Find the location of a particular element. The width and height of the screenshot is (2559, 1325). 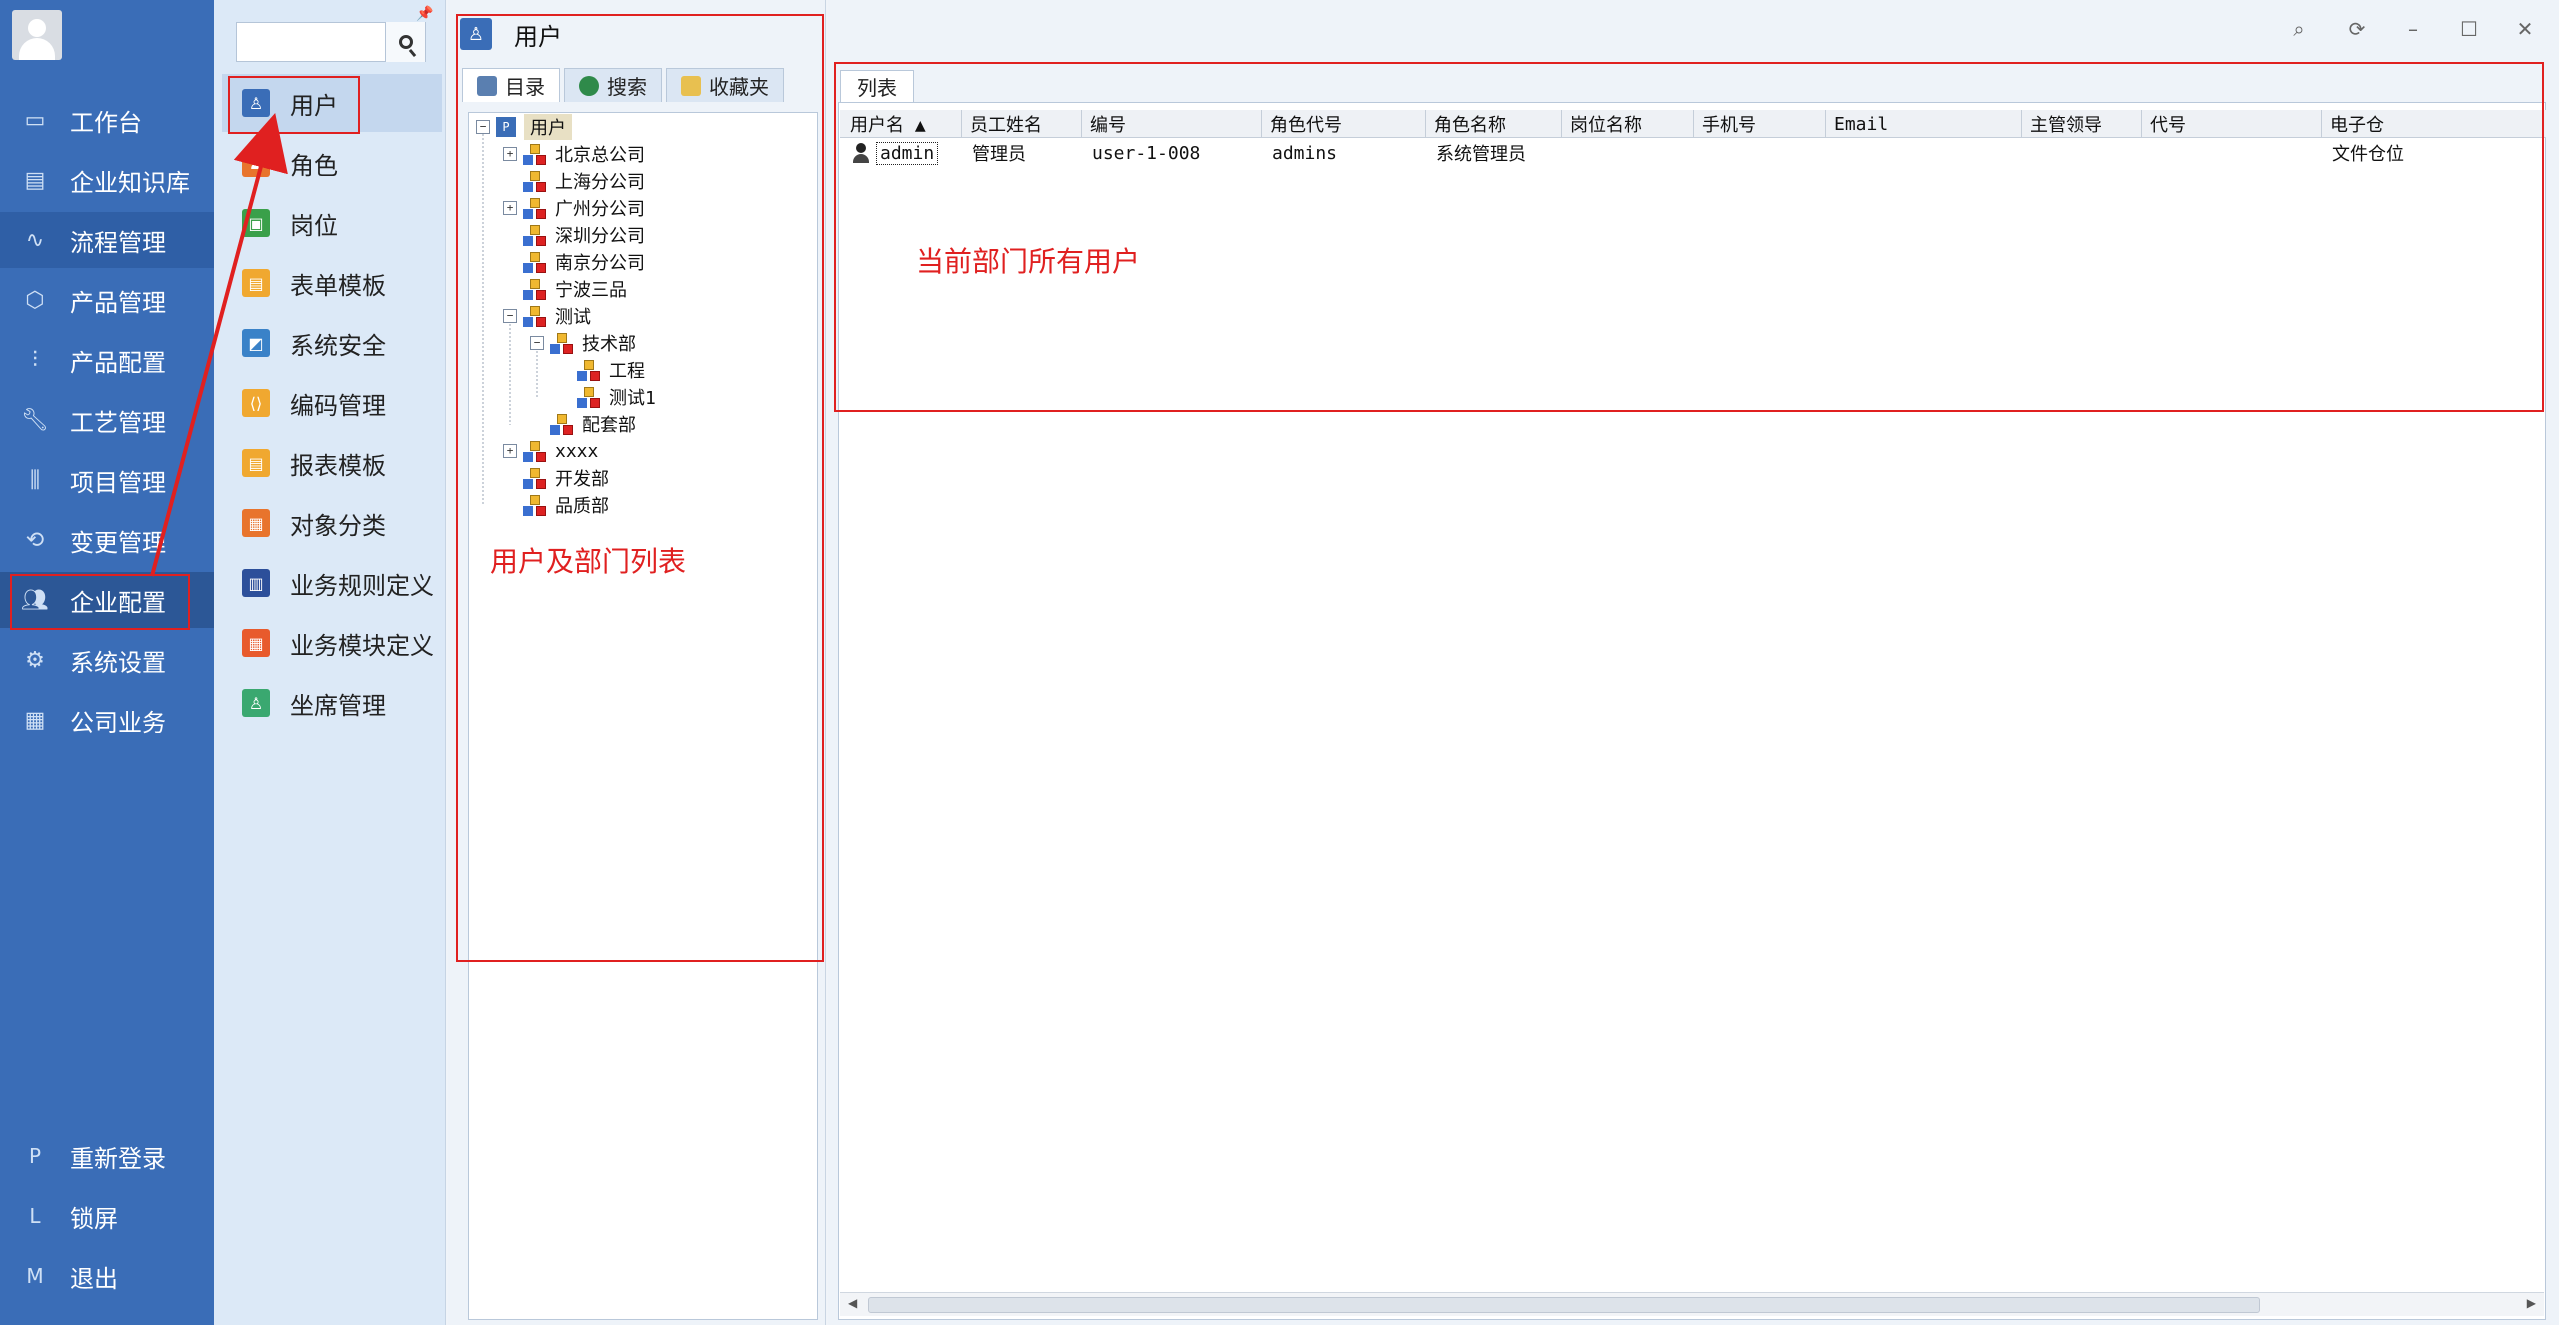

column-header: 角色代号 is located at coordinates (1344, 124).